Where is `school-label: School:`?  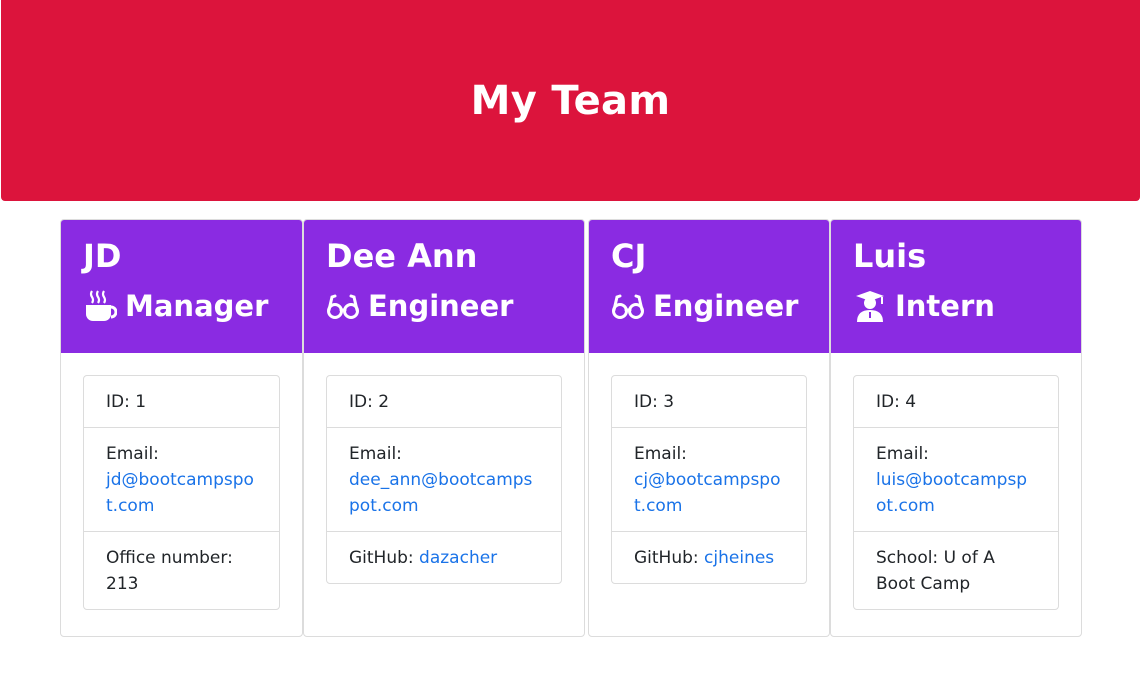 school-label: School: is located at coordinates (910, 558).